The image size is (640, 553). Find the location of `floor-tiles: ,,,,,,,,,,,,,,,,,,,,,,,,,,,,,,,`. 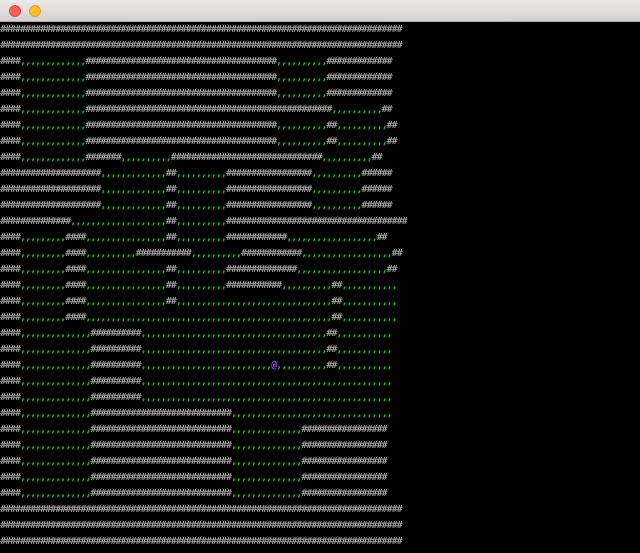

floor-tiles: ,,,,,,,,,,,,,,,,,,,,,,,,,,,,,,, is located at coordinates (254, 301).